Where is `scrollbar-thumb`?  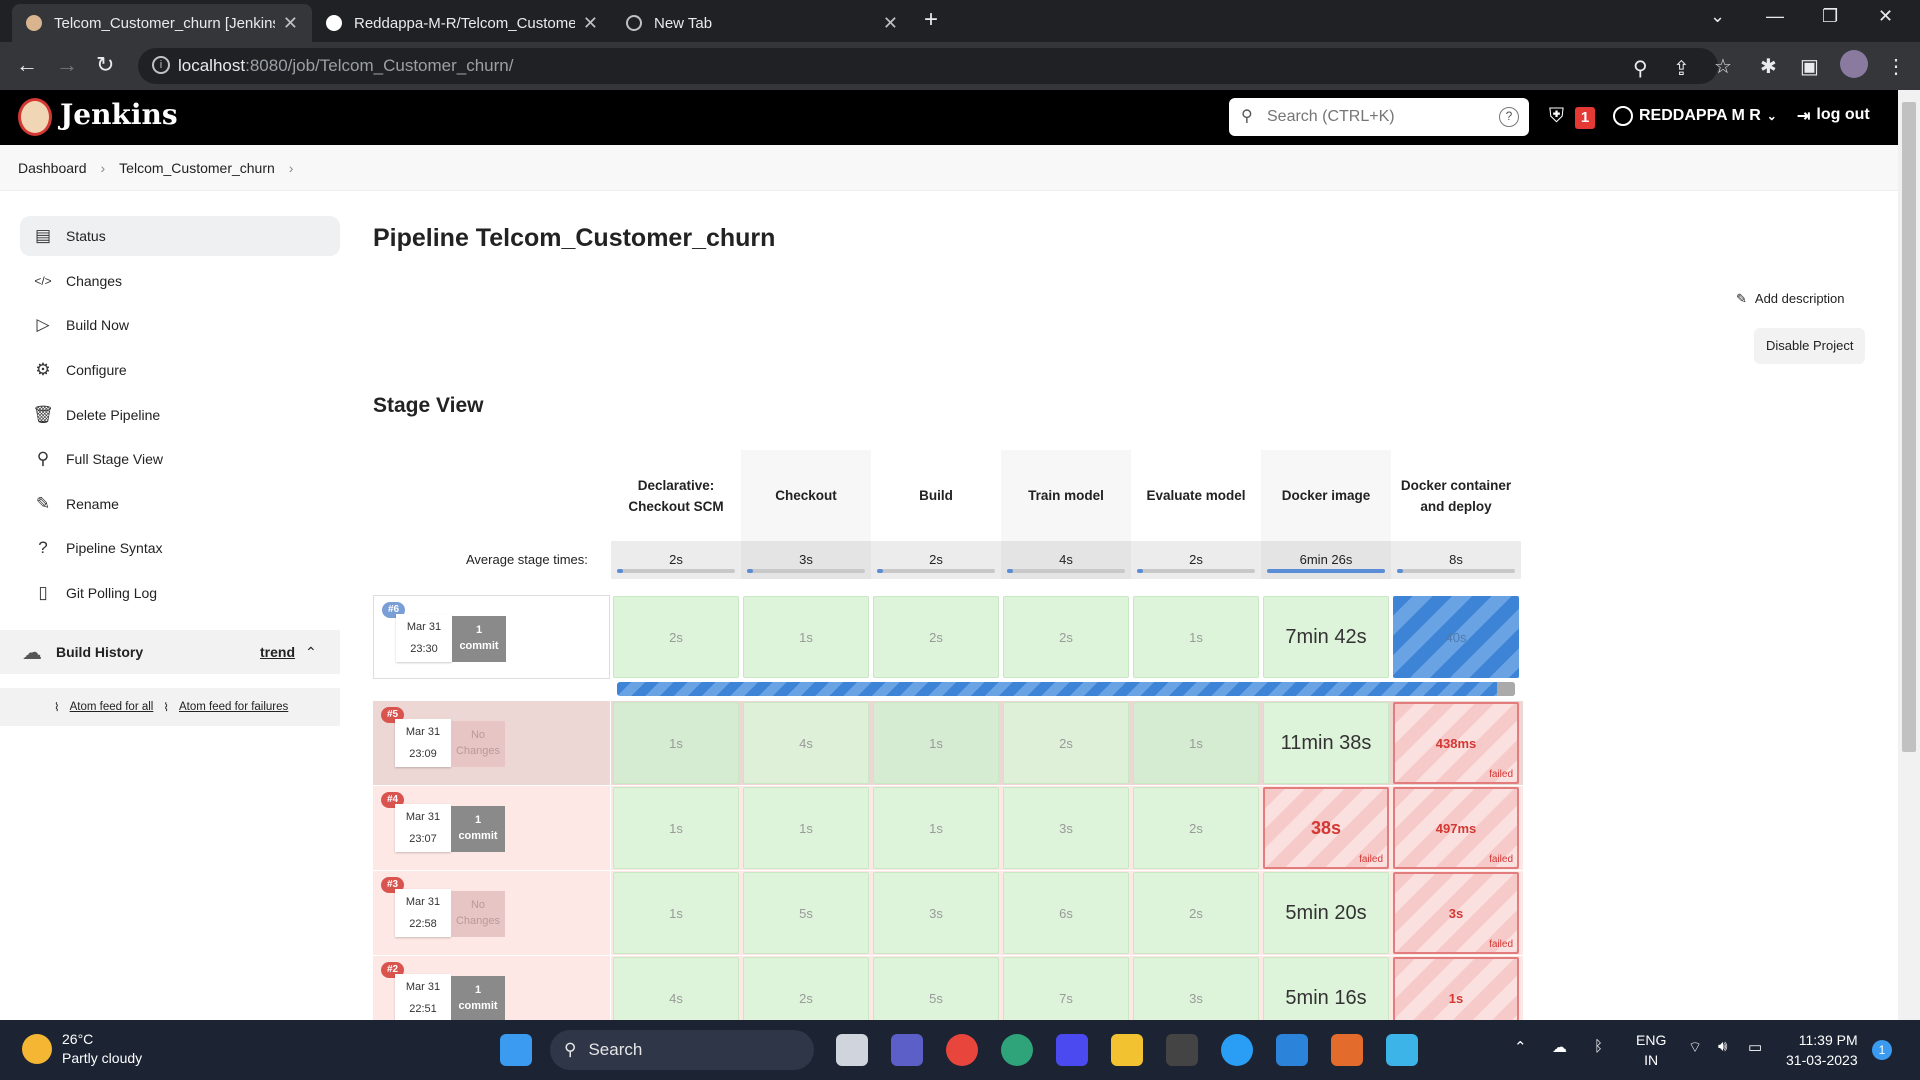 scrollbar-thumb is located at coordinates (1909, 427).